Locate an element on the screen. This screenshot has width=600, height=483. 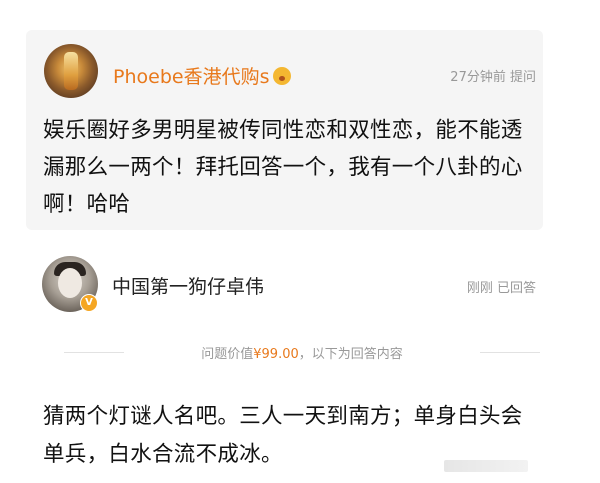
price-info: 问题价值¥99.00，以下为回答内容 is located at coordinates (302, 352).